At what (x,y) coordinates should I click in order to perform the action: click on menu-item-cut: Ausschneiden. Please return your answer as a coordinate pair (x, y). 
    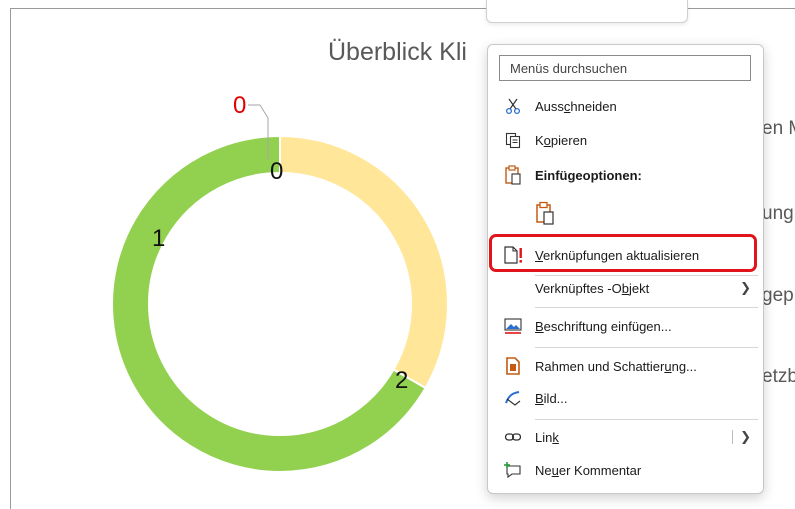
    Looking at the image, I should click on (625, 106).